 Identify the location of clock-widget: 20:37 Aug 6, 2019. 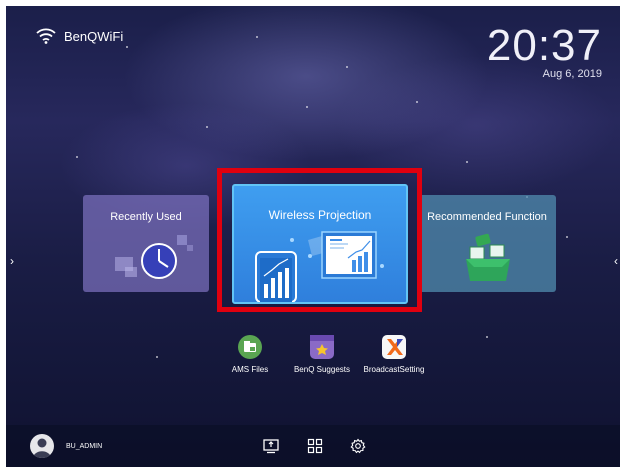
(544, 51).